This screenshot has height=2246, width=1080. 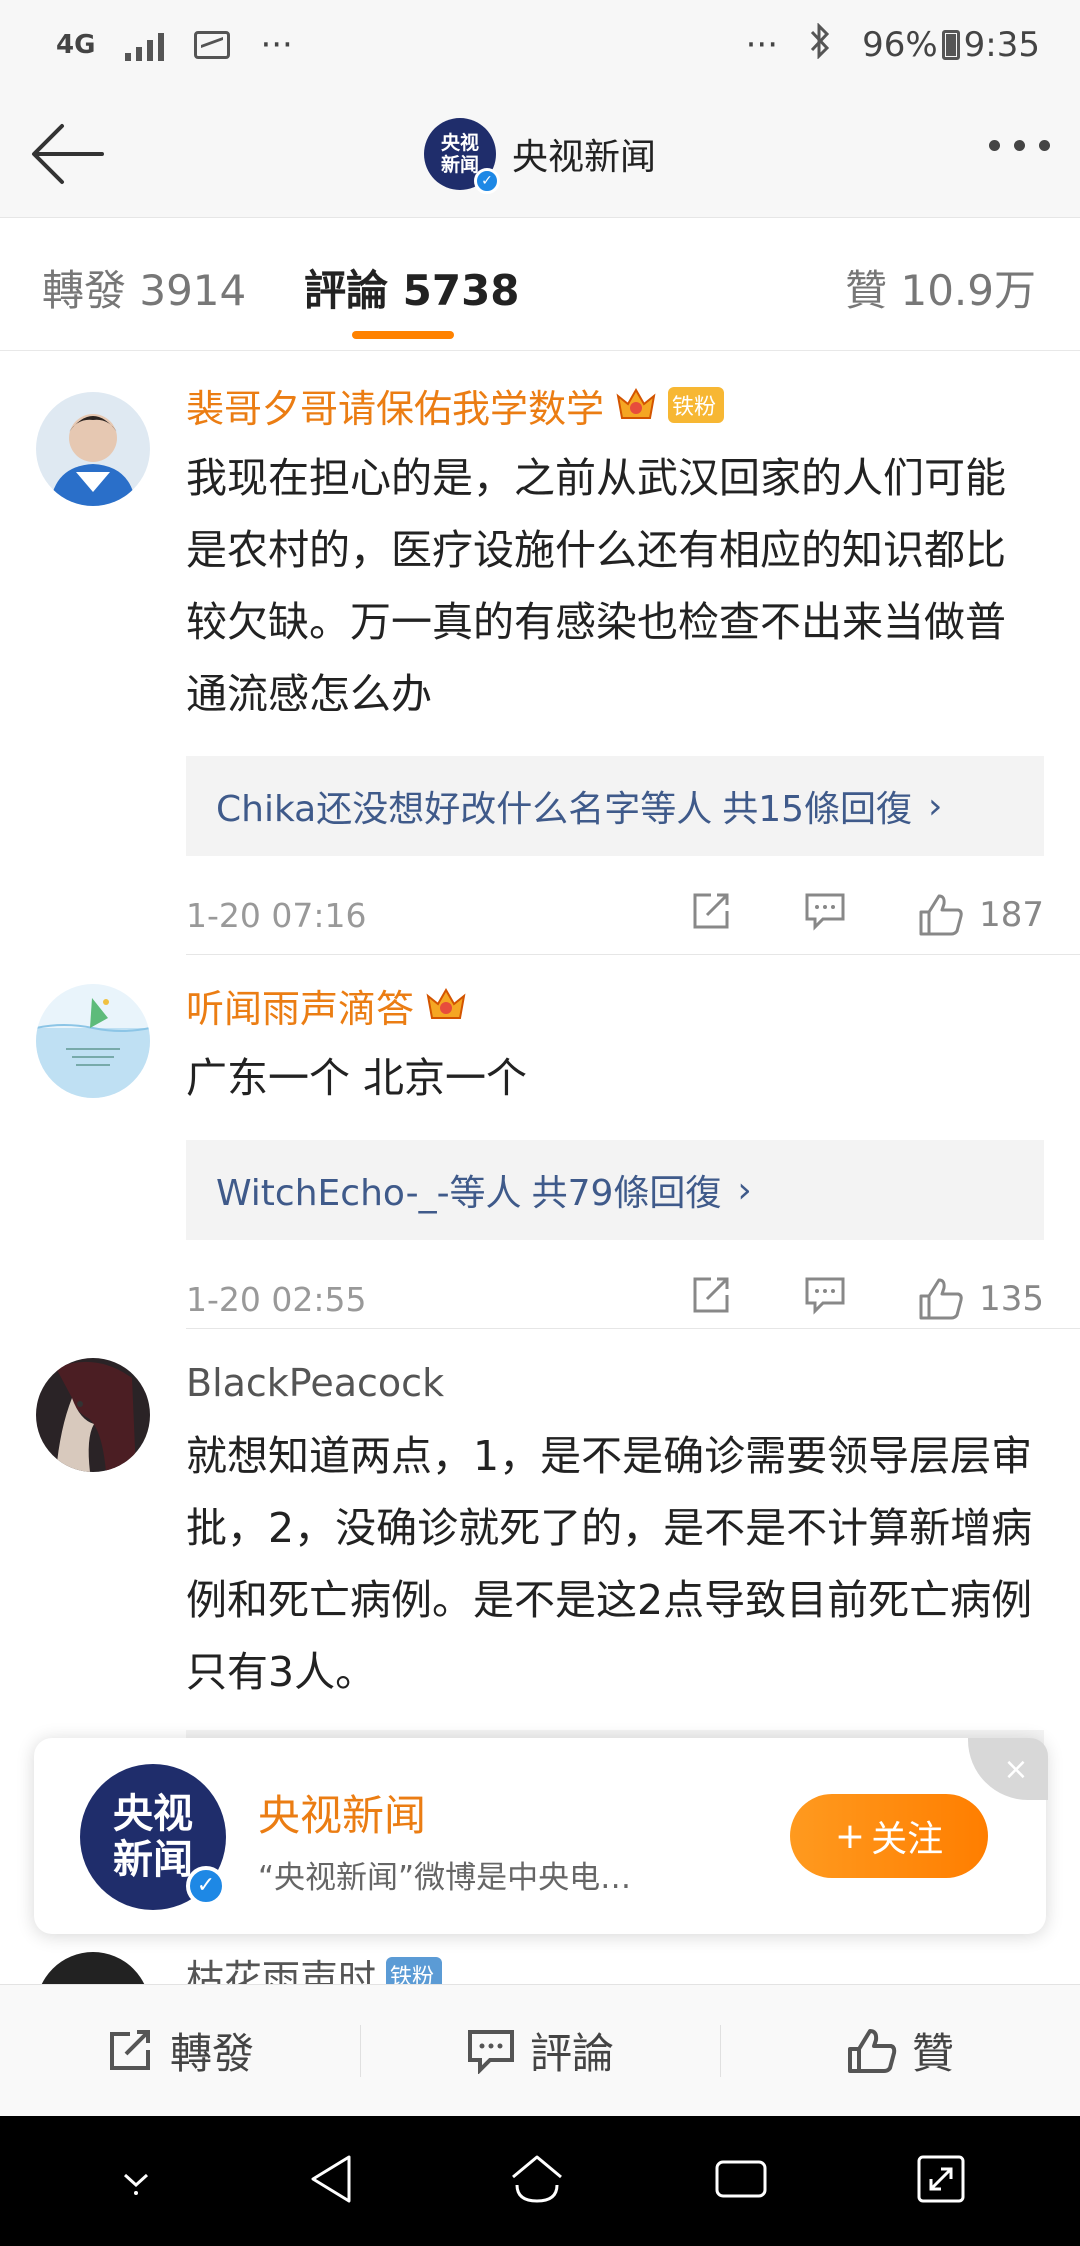 I want to click on system-nav-bar, so click(x=540, y=2181).